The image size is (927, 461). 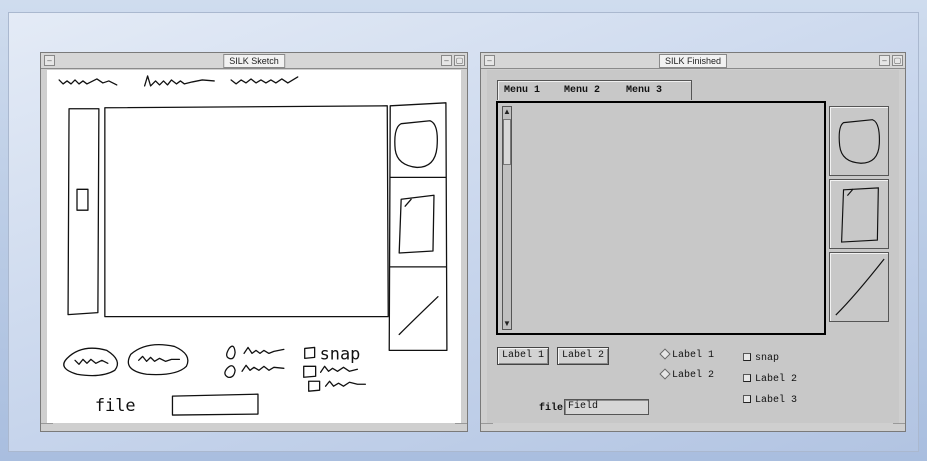 I want to click on radio-label-2-text: Label 2, so click(x=693, y=375).